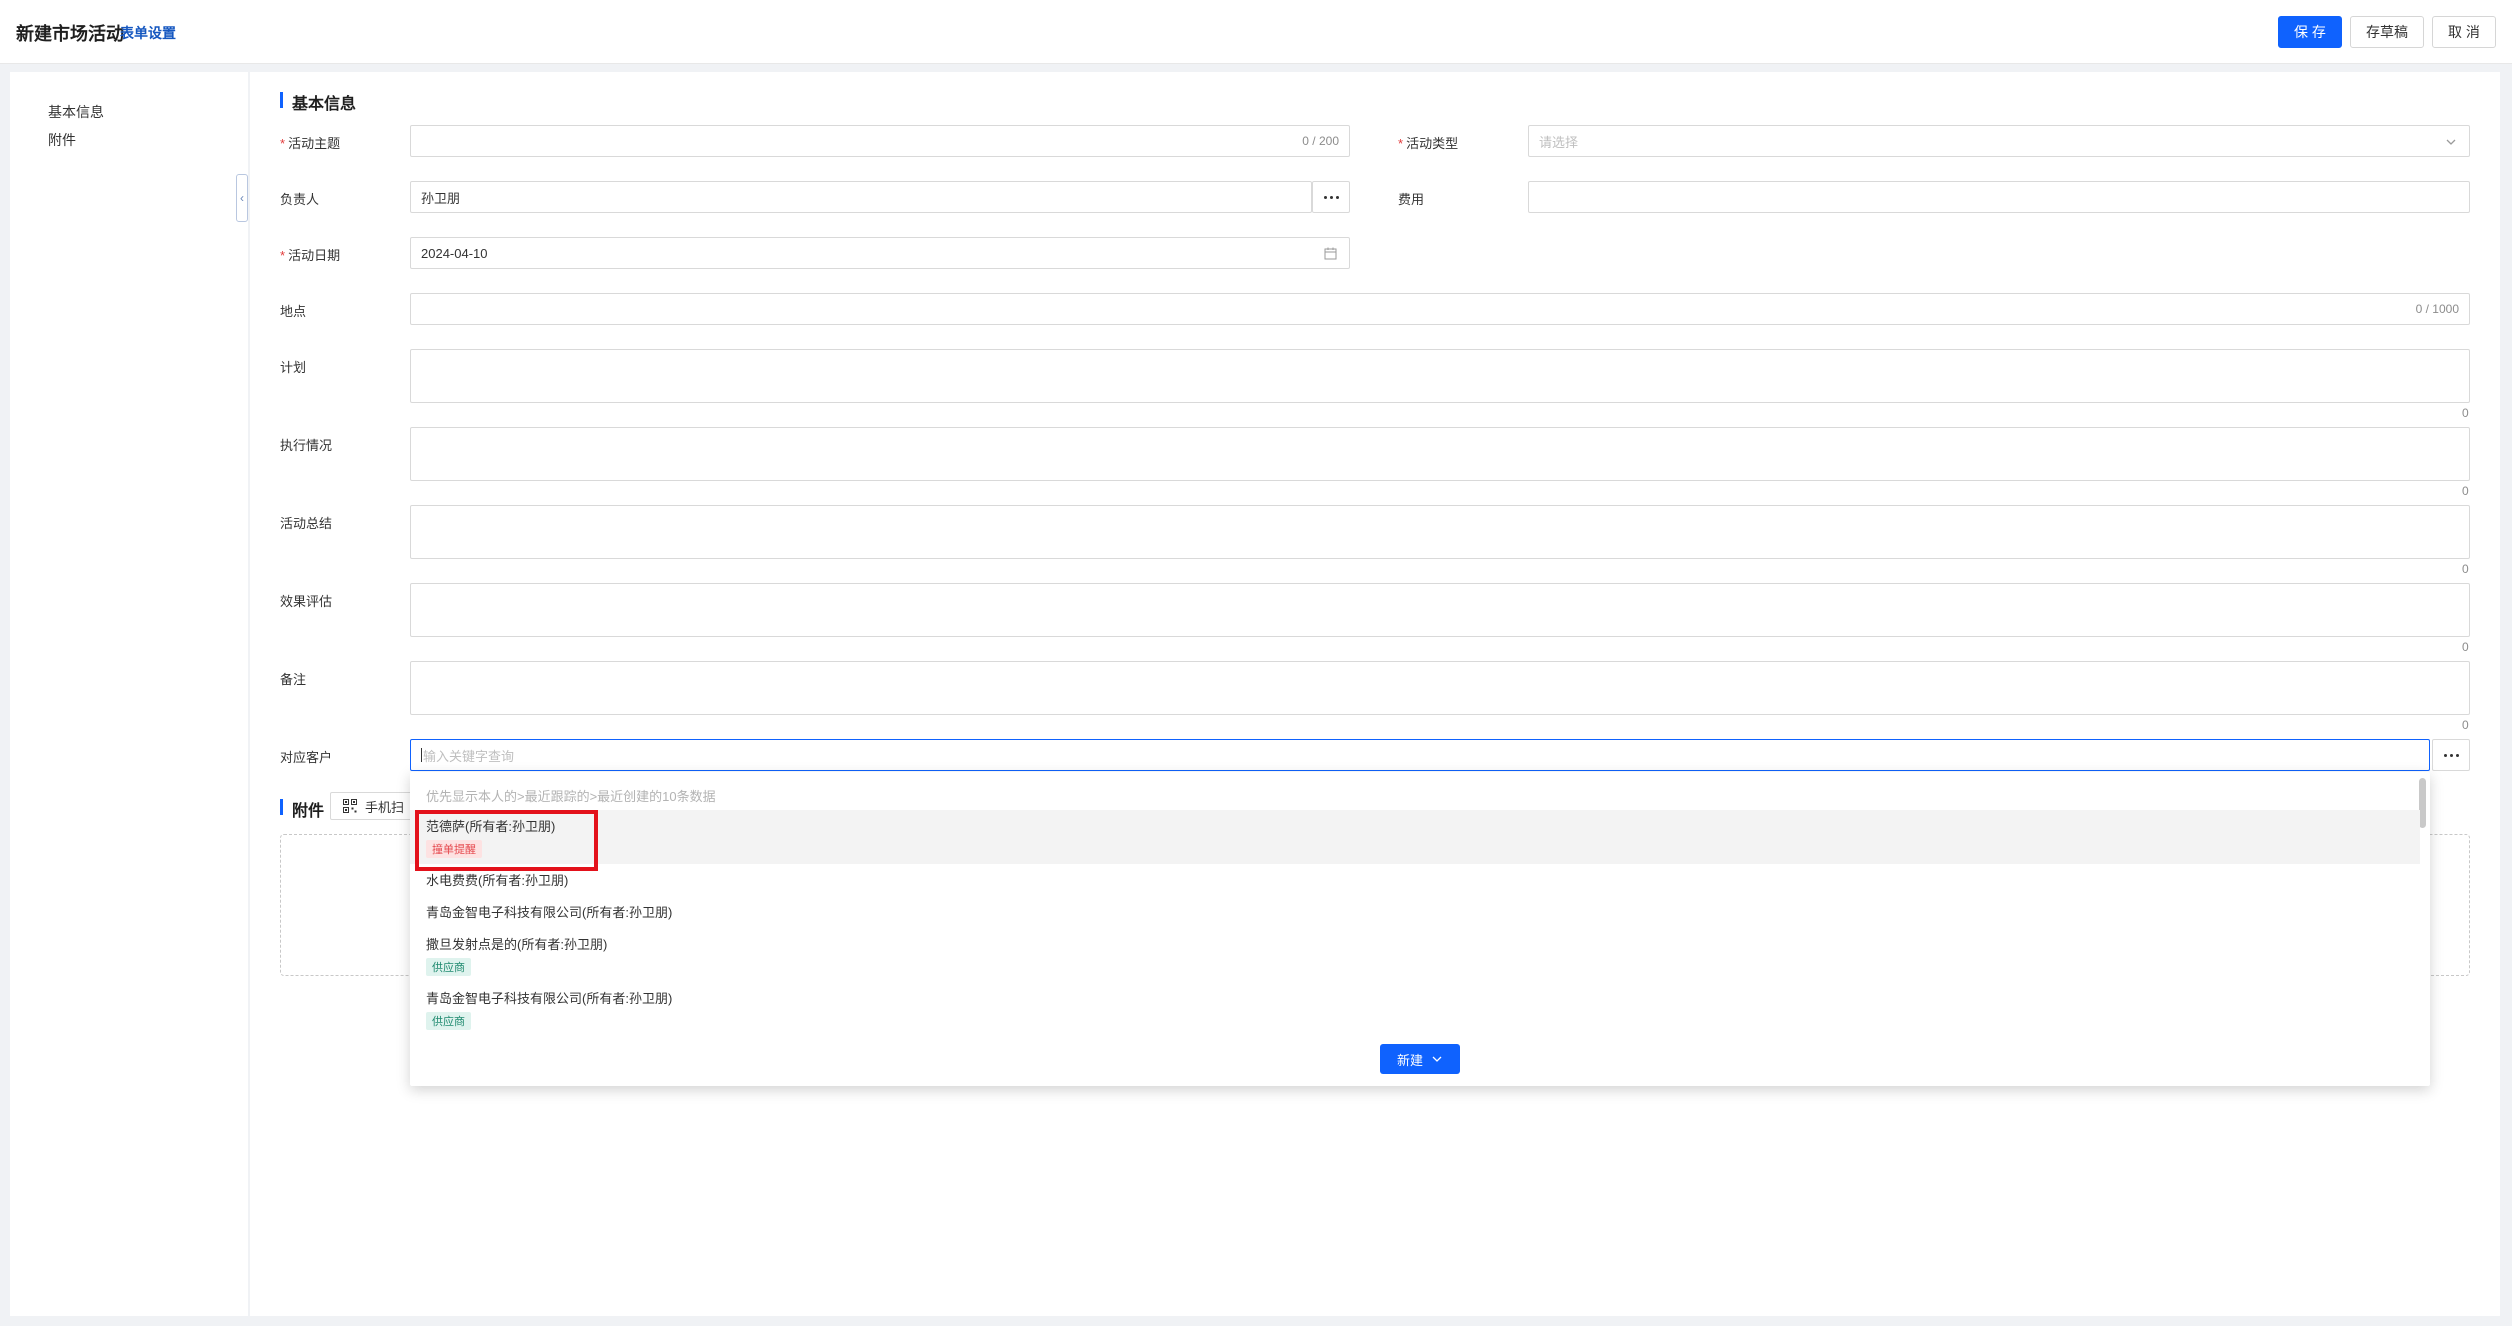 The image size is (2512, 1326). I want to click on cancel-button: 取 消, so click(2464, 32).